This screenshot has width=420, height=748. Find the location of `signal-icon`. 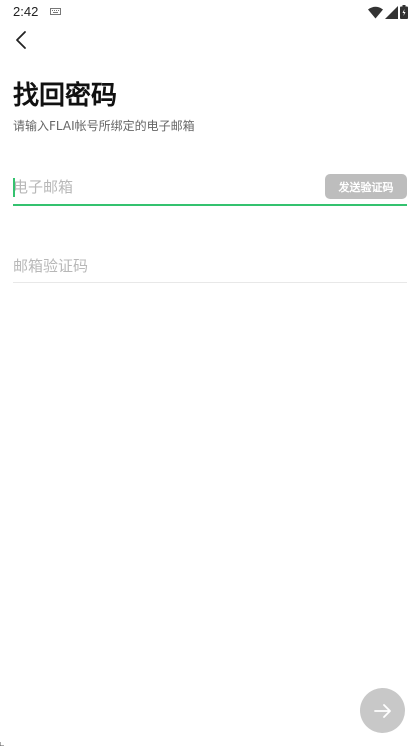

signal-icon is located at coordinates (391, 12).